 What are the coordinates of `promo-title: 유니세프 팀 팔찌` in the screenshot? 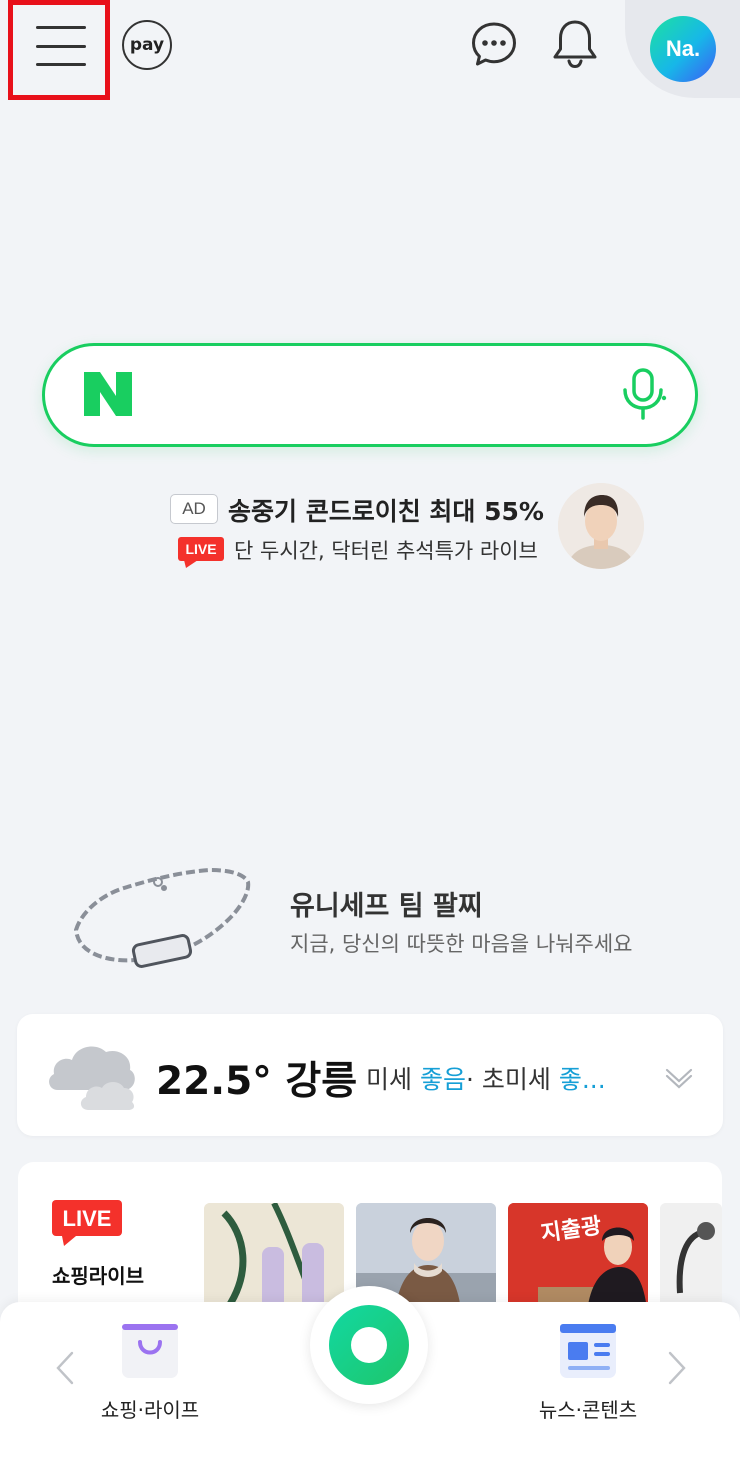 It's located at (386, 903).